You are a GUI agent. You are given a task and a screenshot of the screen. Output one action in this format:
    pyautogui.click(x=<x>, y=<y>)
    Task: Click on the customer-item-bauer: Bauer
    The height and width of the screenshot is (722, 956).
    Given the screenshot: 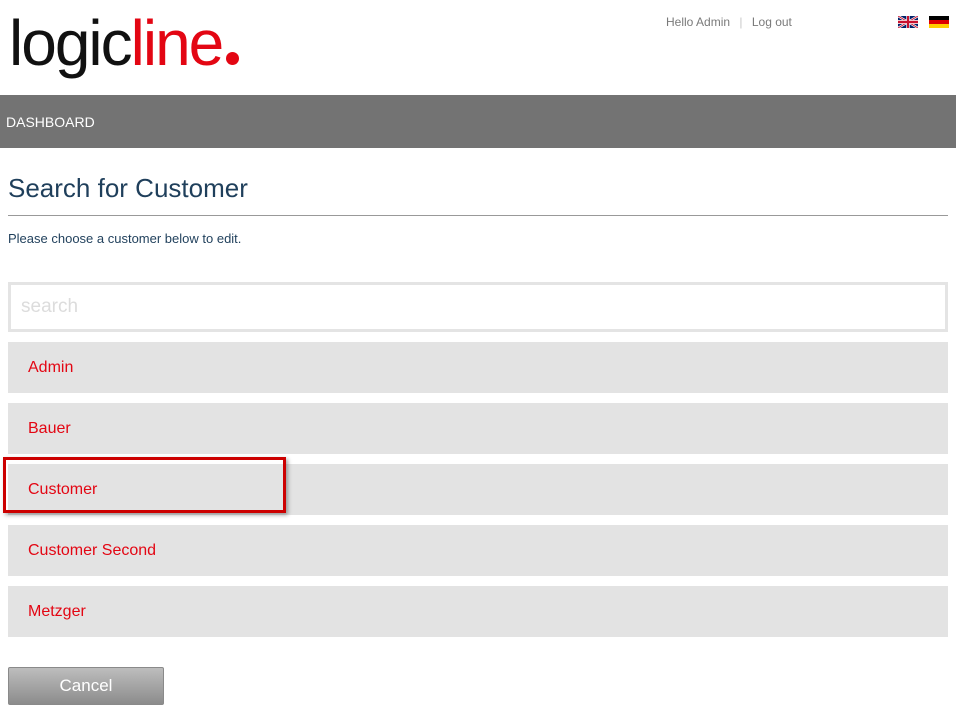 What is the action you would take?
    pyautogui.click(x=478, y=428)
    